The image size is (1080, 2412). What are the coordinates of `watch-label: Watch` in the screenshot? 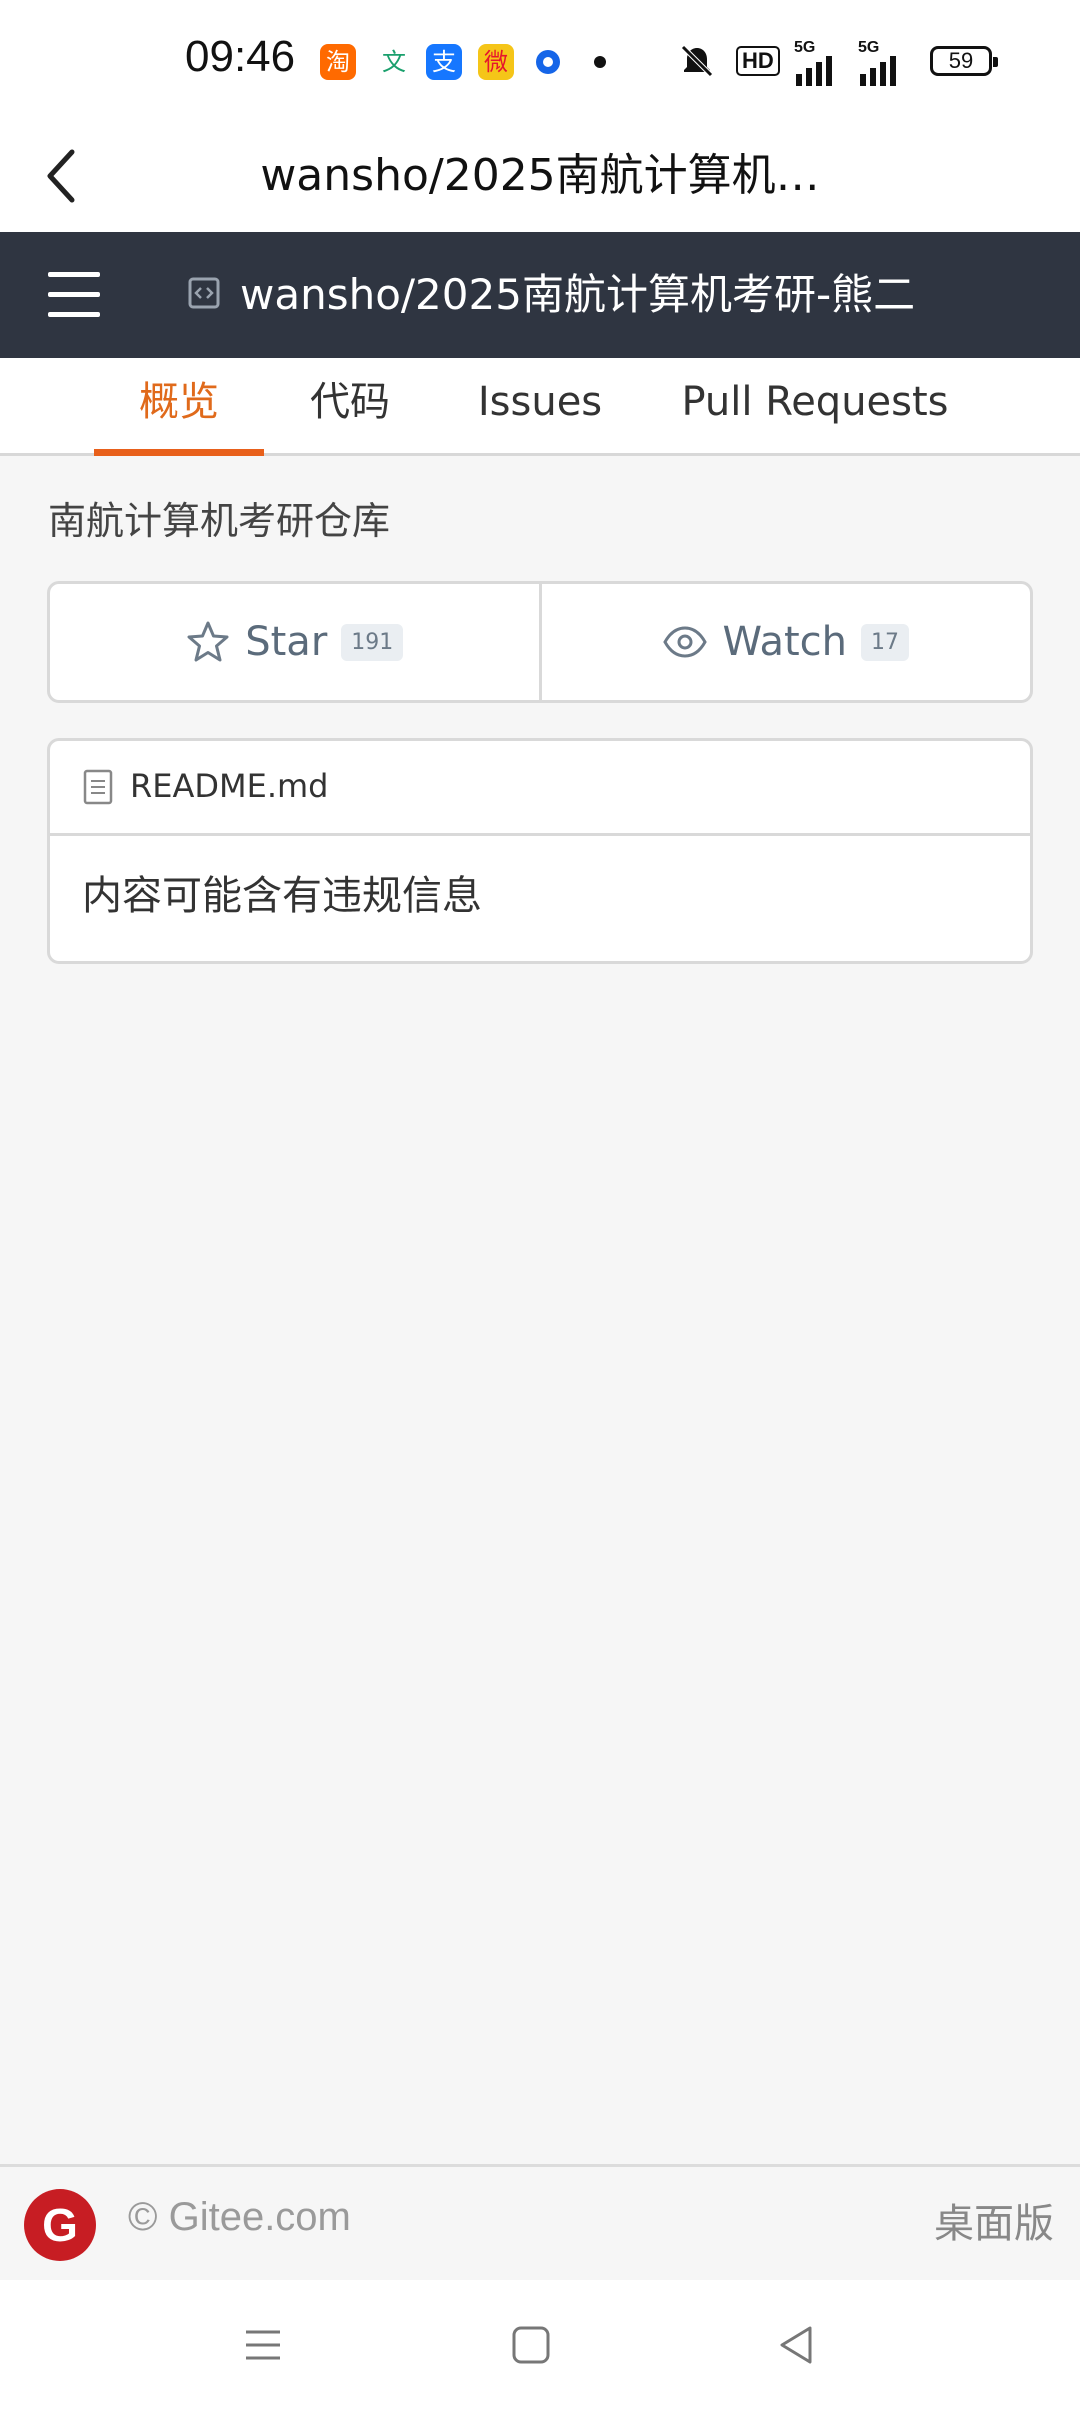 It's located at (785, 642).